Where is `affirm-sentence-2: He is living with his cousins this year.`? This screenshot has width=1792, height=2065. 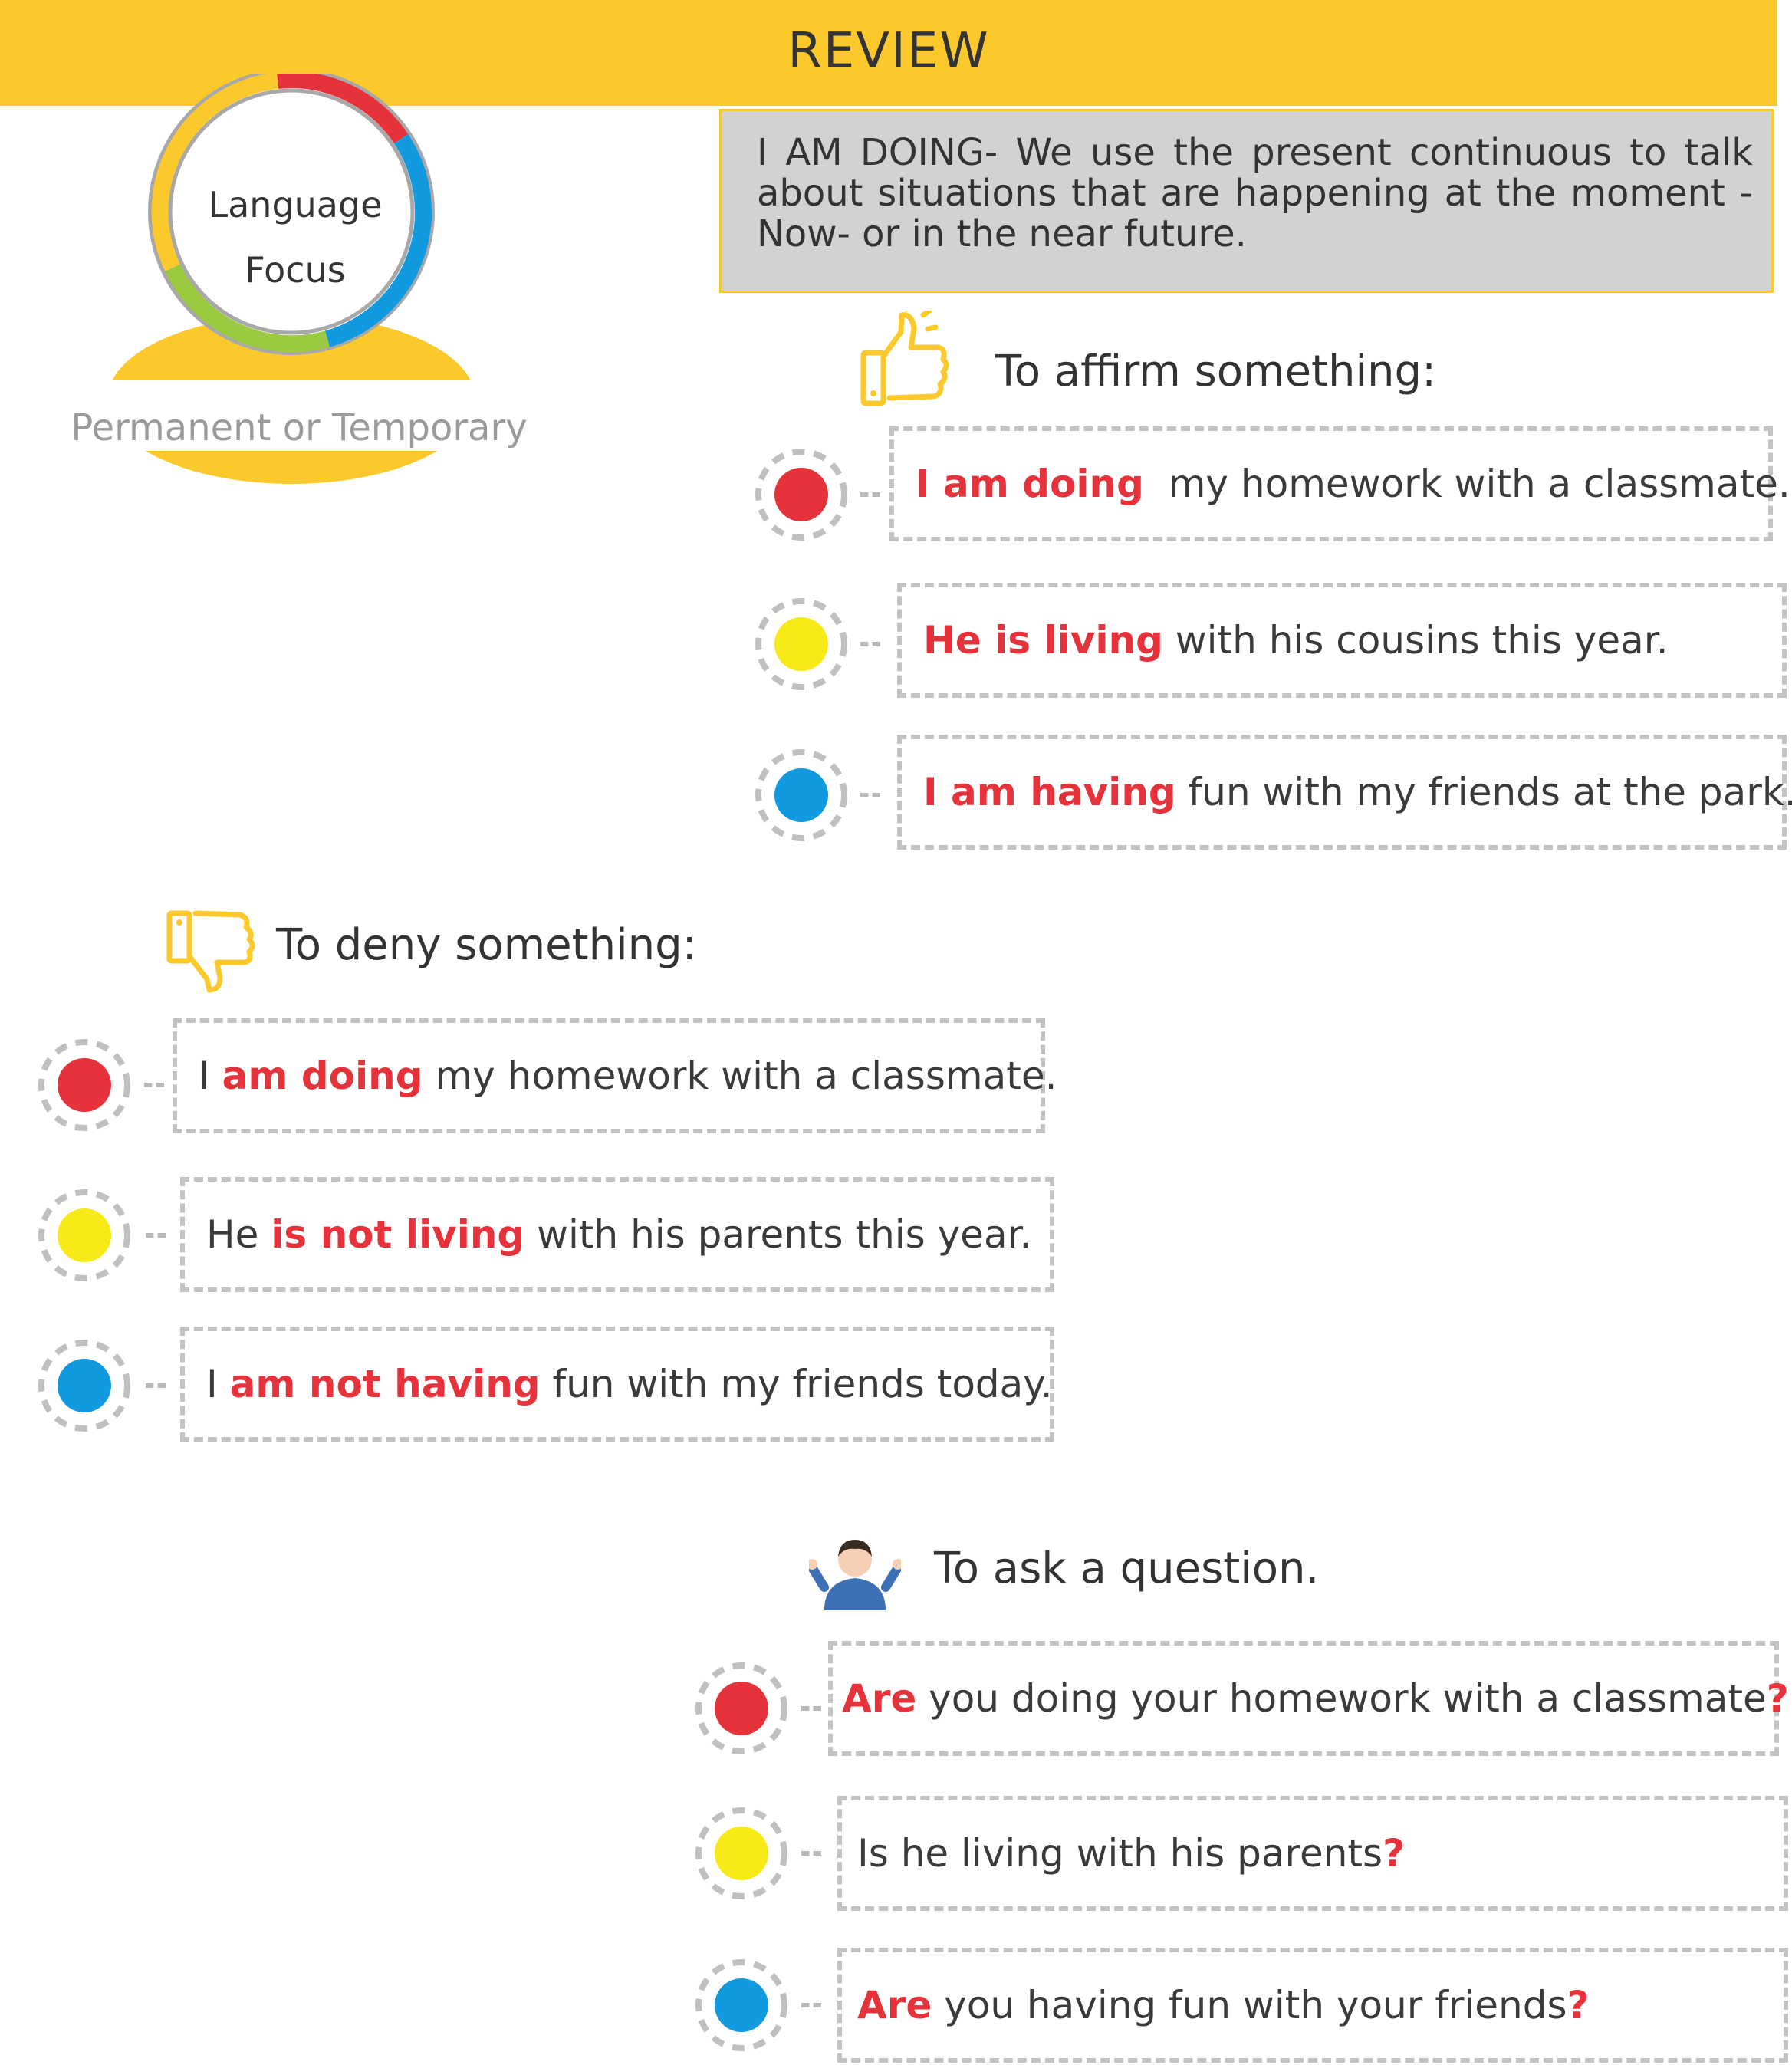
affirm-sentence-2: He is living with his cousins this year. is located at coordinates (1342, 640).